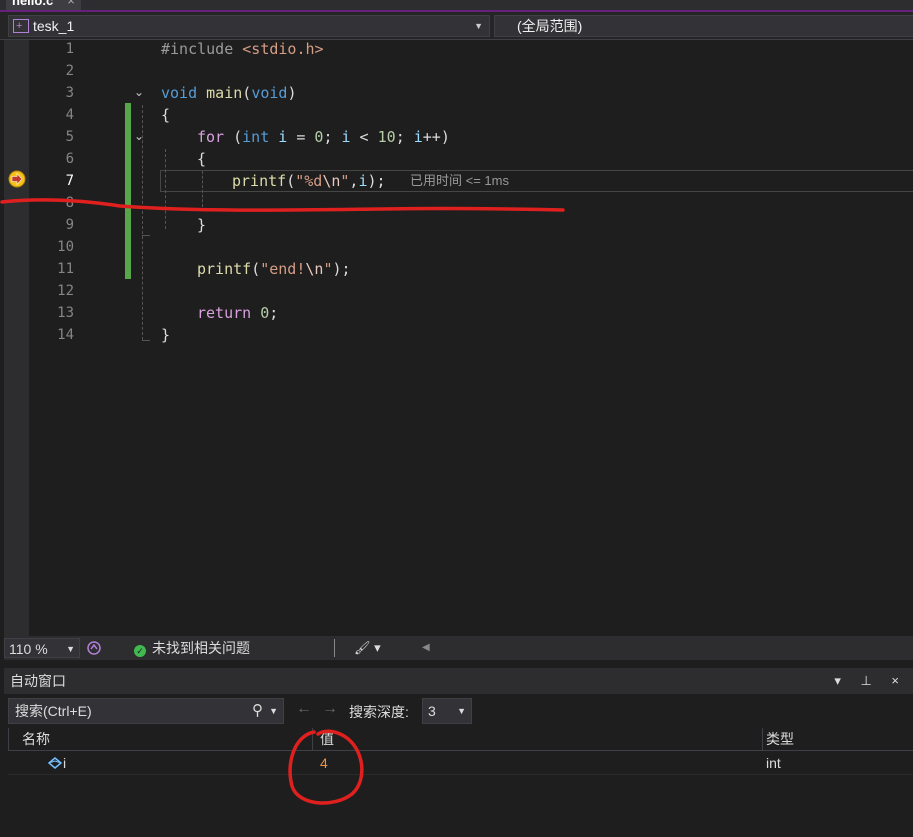  Describe the element at coordinates (69, 93) in the screenshot. I see `line-number: 3` at that location.